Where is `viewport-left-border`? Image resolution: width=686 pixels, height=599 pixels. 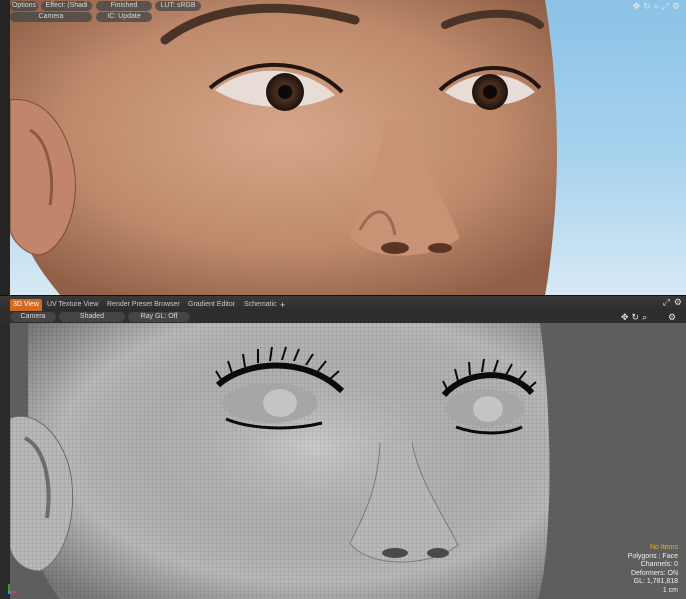
viewport-left-border is located at coordinates (5, 461).